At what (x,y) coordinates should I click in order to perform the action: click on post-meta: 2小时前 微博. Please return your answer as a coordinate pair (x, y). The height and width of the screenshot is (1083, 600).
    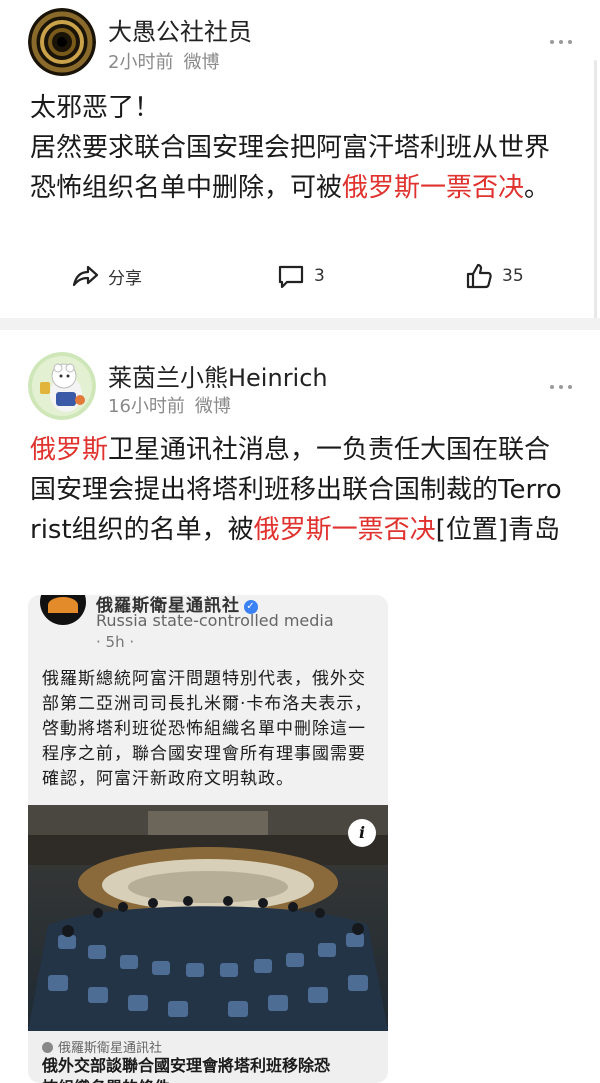
    Looking at the image, I should click on (163, 61).